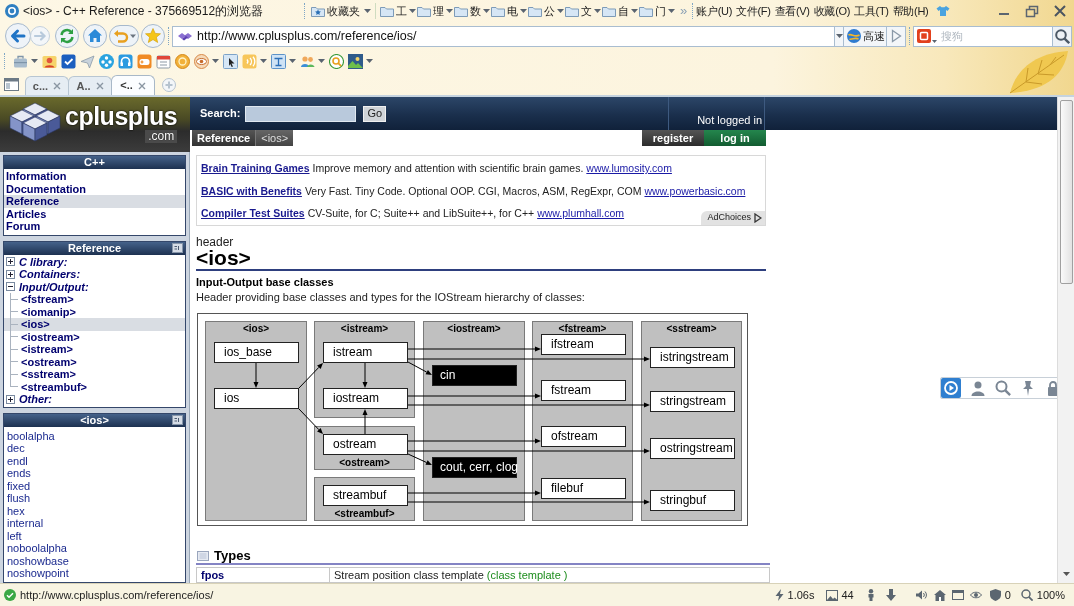 The width and height of the screenshot is (1074, 606). What do you see at coordinates (995, 595) in the screenshot?
I see `shield-icon` at bounding box center [995, 595].